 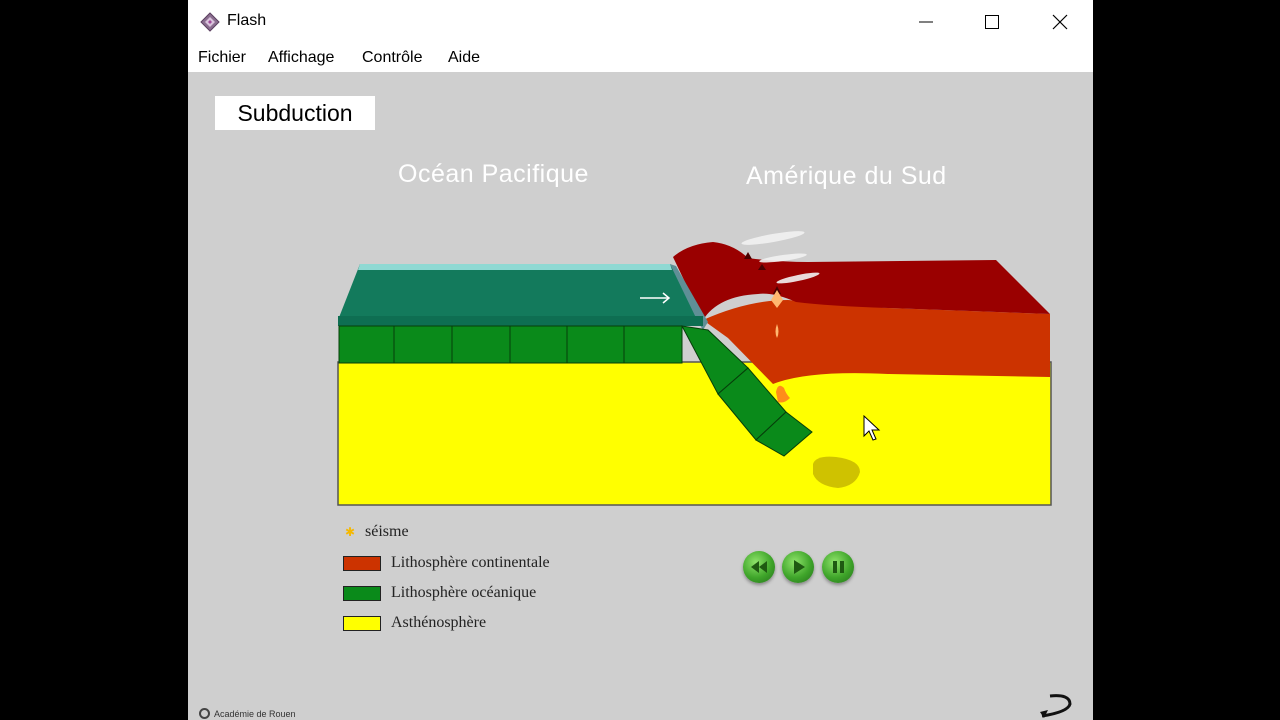 I want to click on mouse-cursor-icon, so click(x=872, y=428).